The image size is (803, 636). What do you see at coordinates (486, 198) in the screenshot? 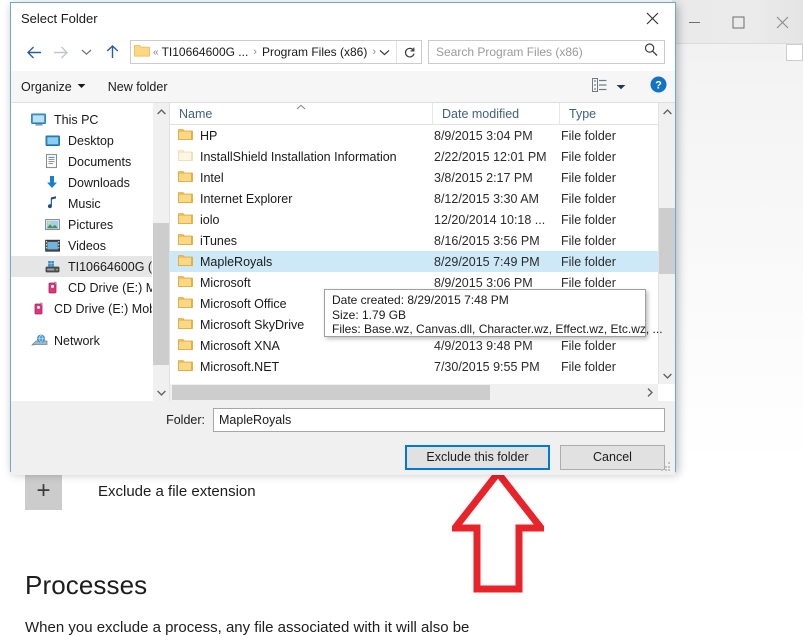
I see `file-date: 8/12/2015 3:30 AM` at bounding box center [486, 198].